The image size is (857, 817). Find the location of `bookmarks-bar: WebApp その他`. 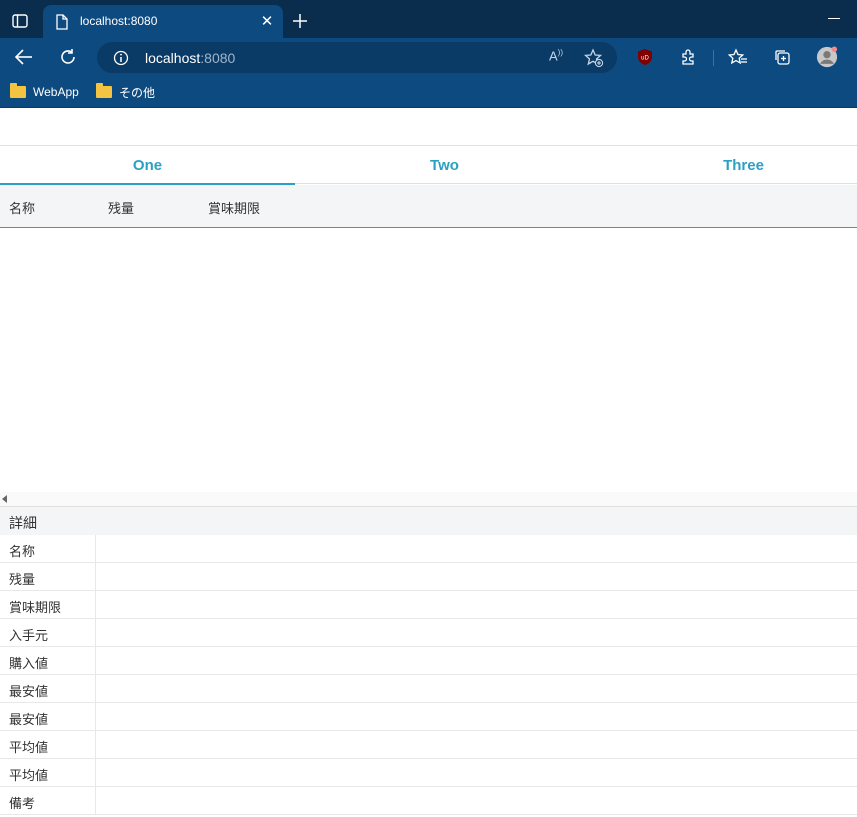

bookmarks-bar: WebApp その他 is located at coordinates (428, 92).